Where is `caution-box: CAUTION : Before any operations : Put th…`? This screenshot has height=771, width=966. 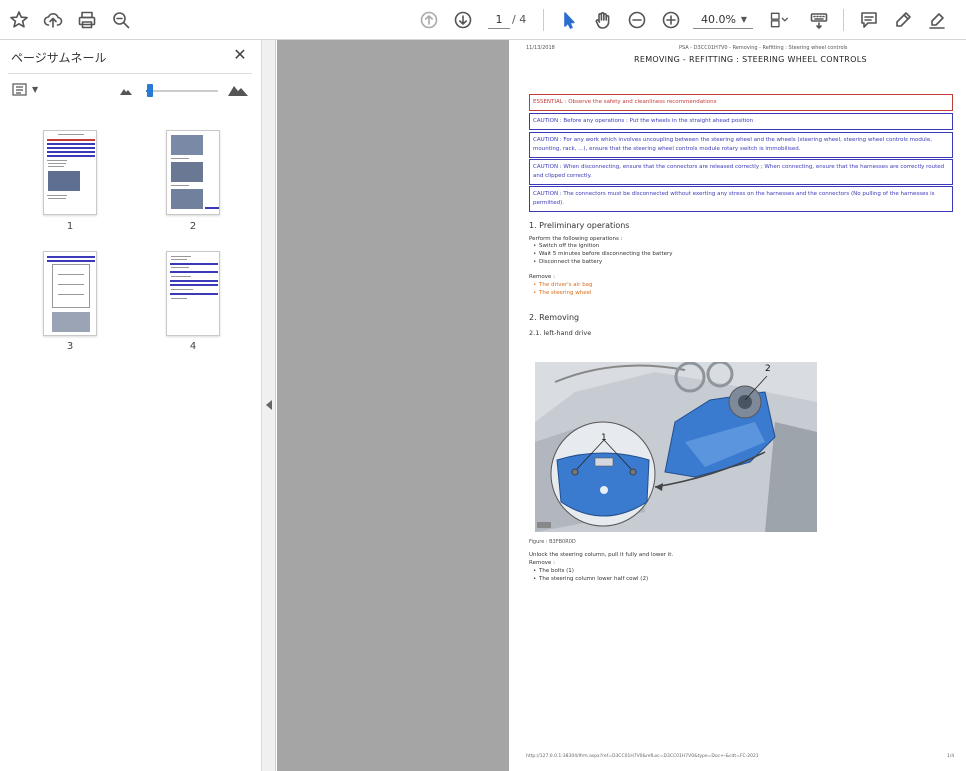
caution-box: CAUTION : Before any operations : Put th… is located at coordinates (741, 121).